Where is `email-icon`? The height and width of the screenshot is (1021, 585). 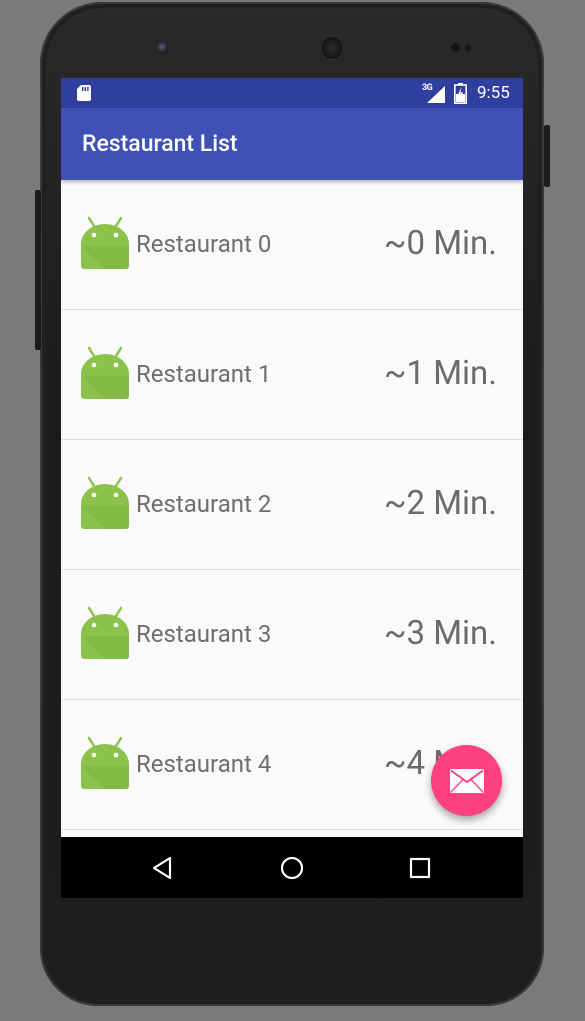 email-icon is located at coordinates (466, 780).